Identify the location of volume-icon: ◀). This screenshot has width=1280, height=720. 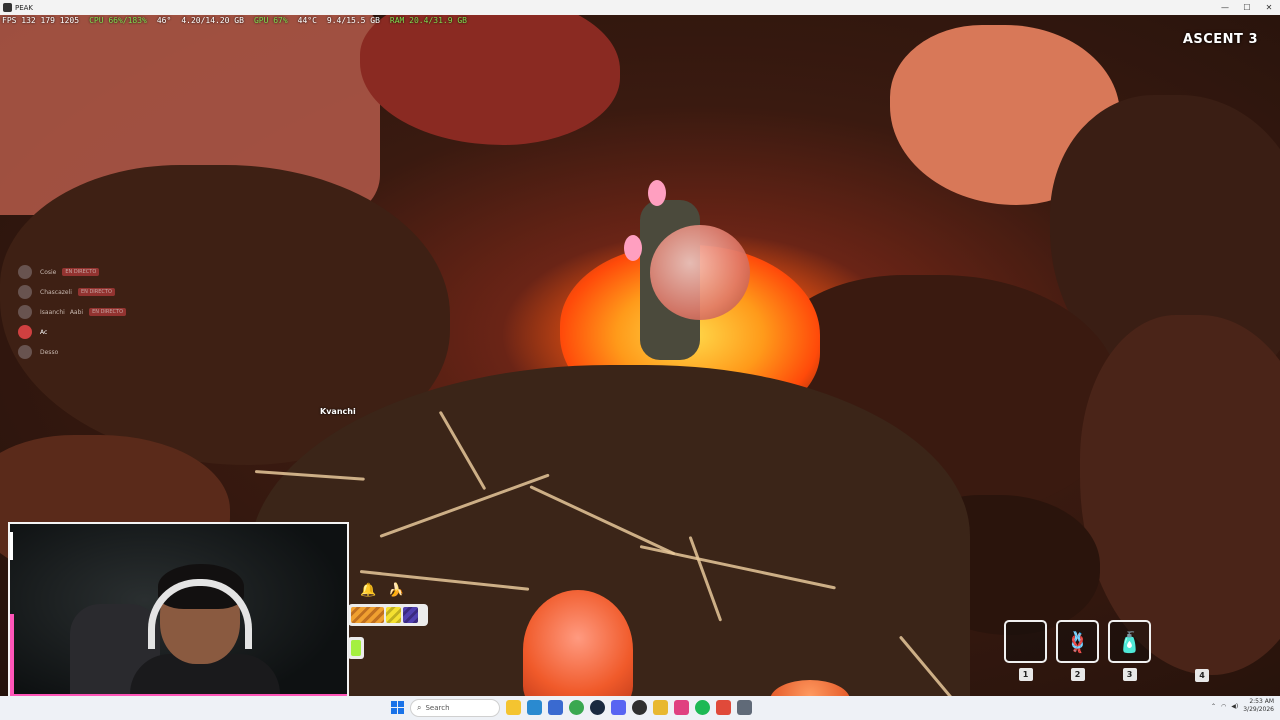
(1234, 706).